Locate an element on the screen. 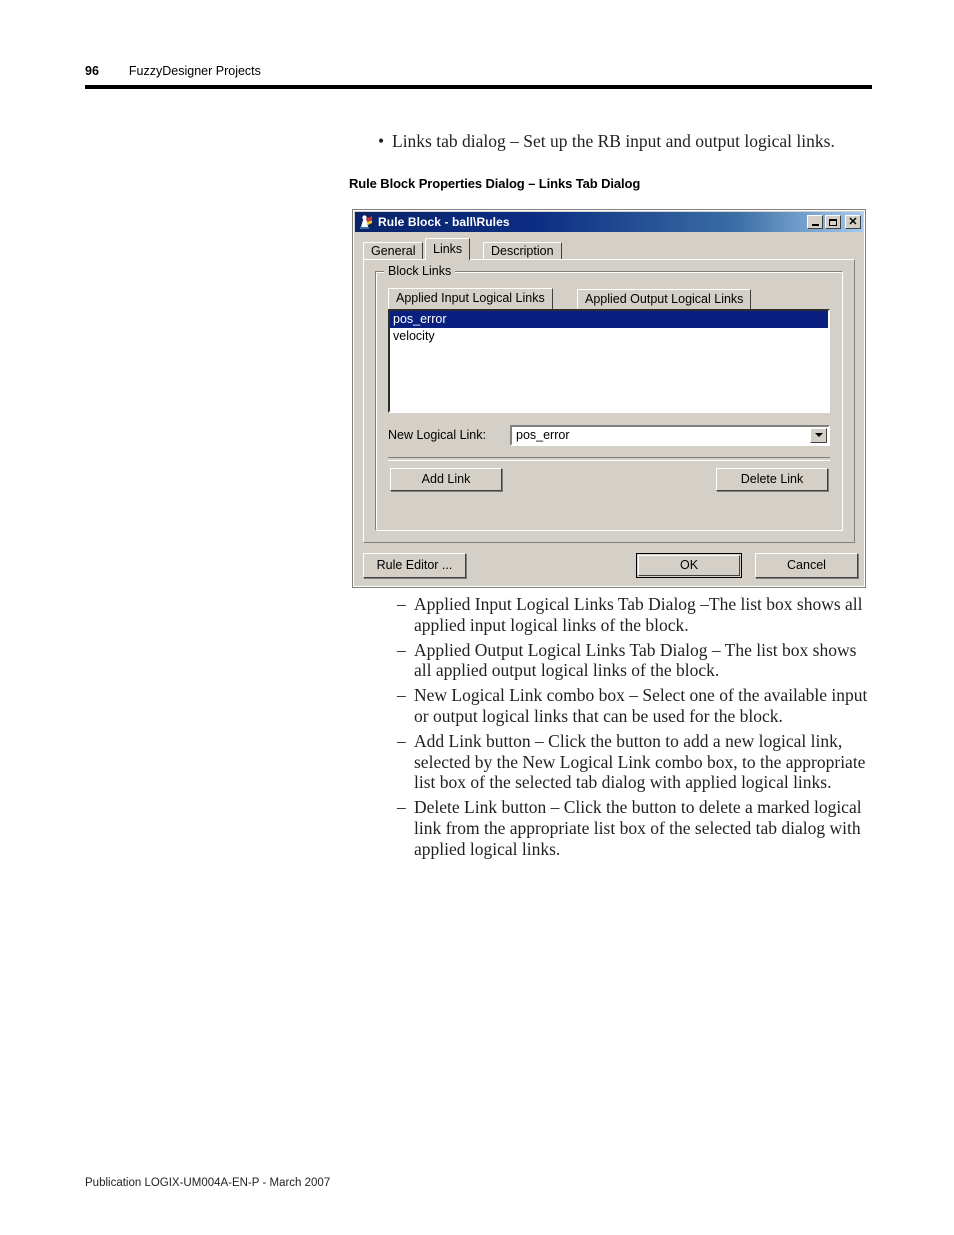 Image resolution: width=954 pixels, height=1235 pixels. chevron-down-icon is located at coordinates (818, 435).